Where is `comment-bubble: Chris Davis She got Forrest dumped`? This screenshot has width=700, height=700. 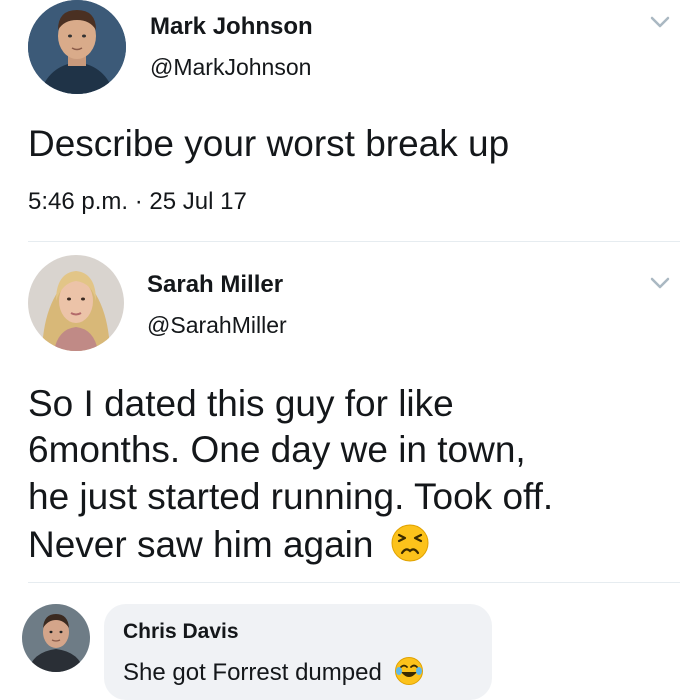 comment-bubble: Chris Davis She got Forrest dumped is located at coordinates (298, 652).